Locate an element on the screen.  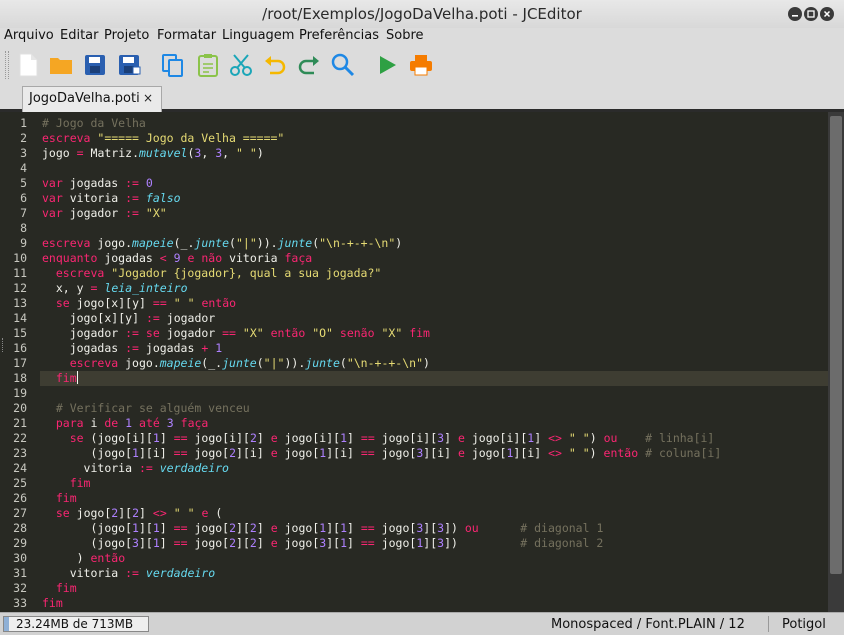
scrollbar-thumb is located at coordinates (836, 345).